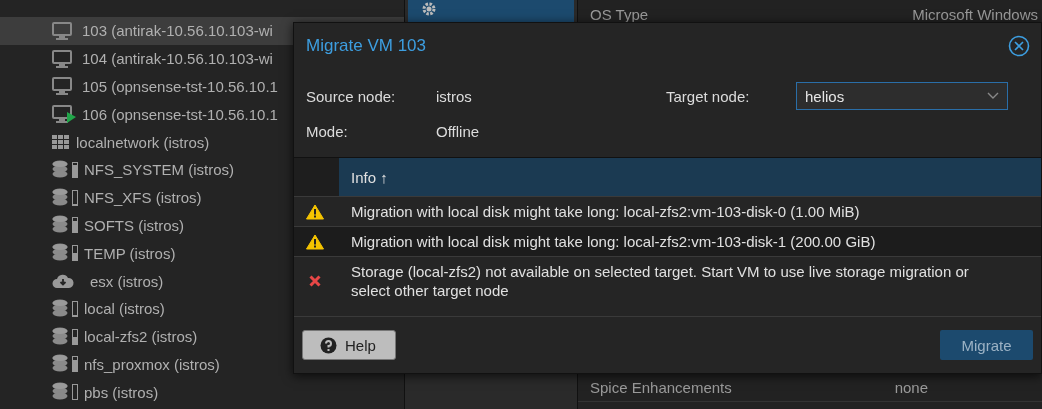 Image resolution: width=1042 pixels, height=409 pixels. What do you see at coordinates (202, 392) in the screenshot?
I see `tree-item: pbs (istros)` at bounding box center [202, 392].